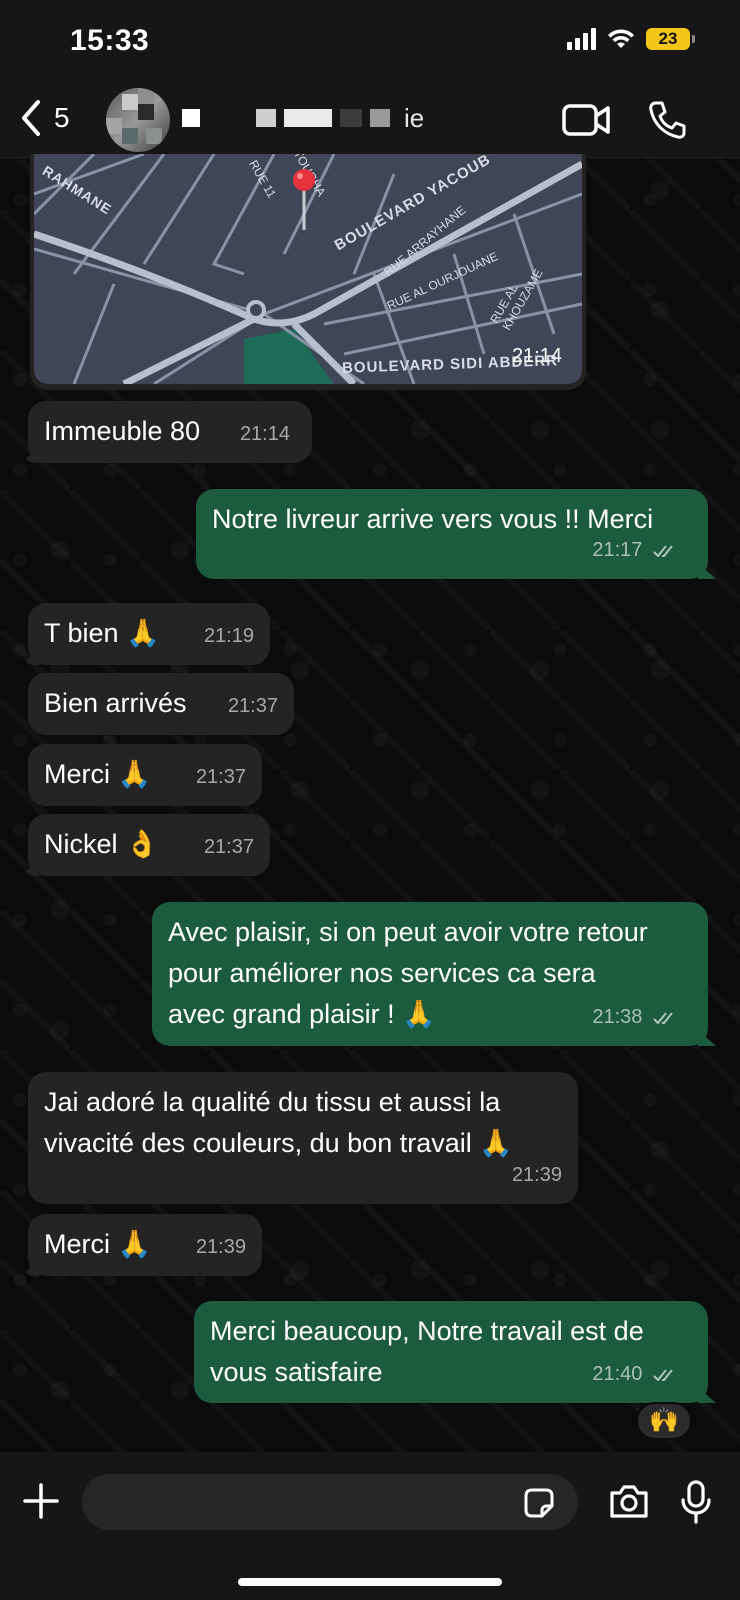  I want to click on incoming-message: Nickel 👌 21:37, so click(149, 845).